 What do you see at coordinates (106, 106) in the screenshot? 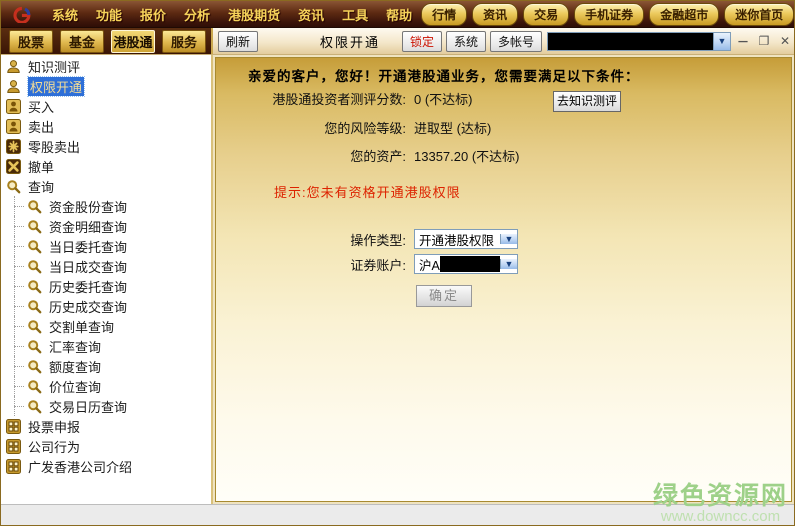
I see `sidebar-item-buy: 买入` at bounding box center [106, 106].